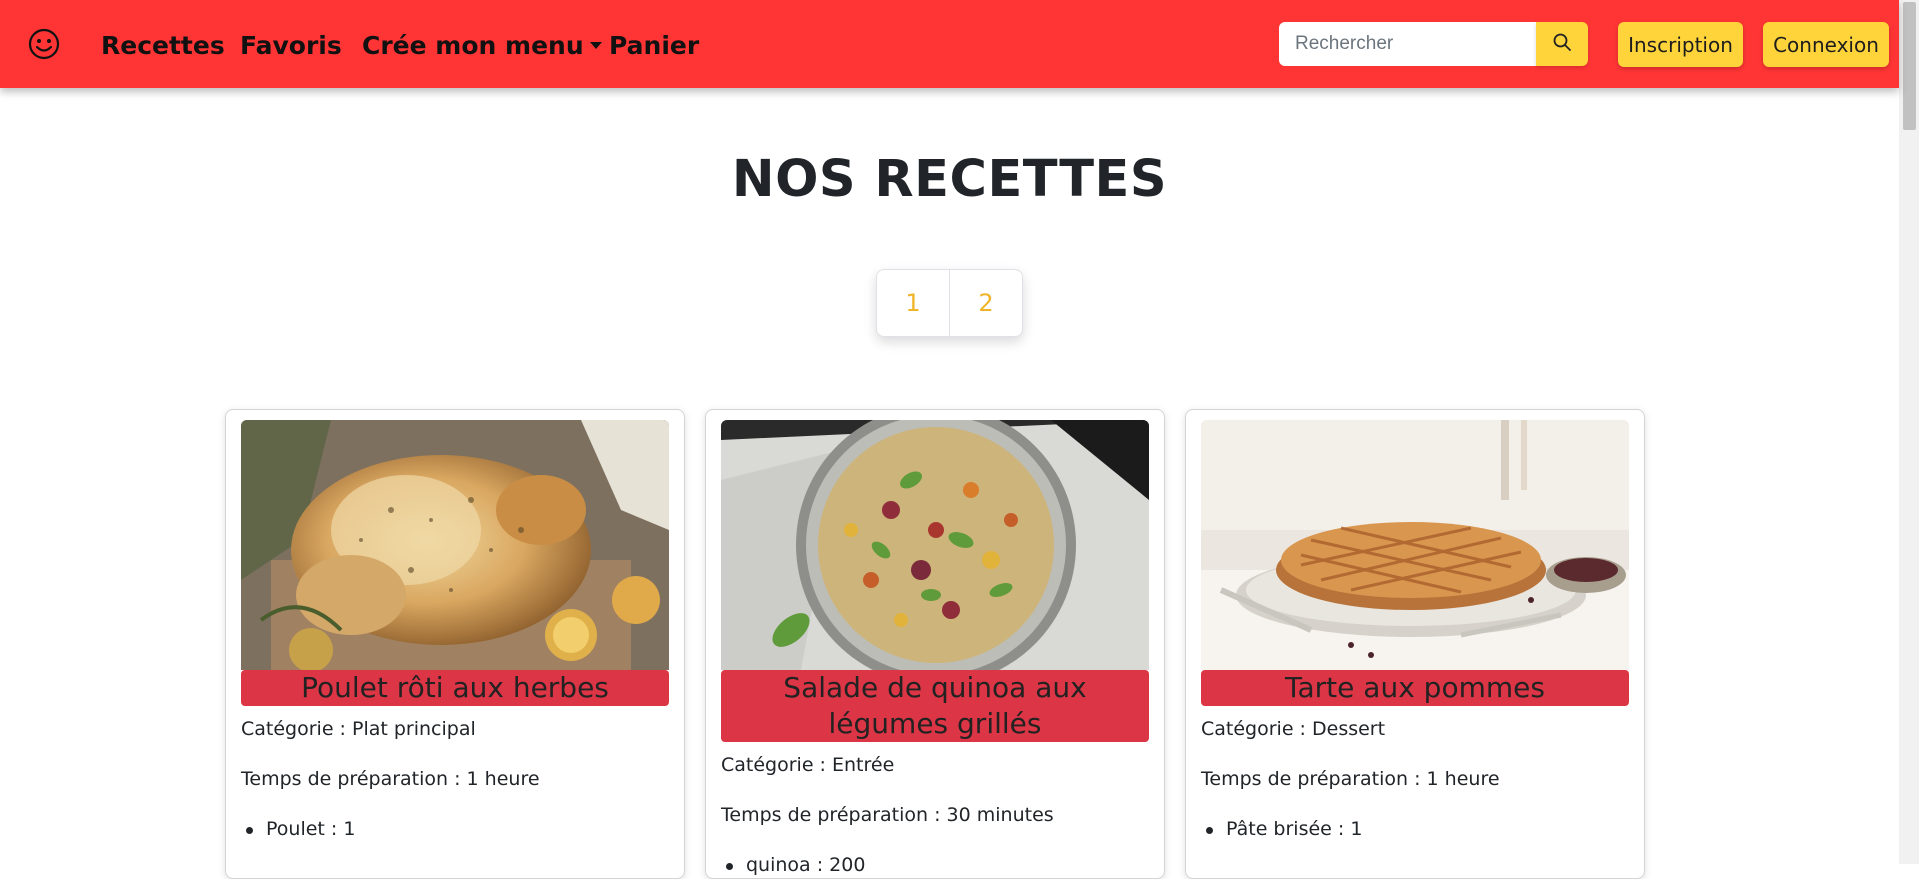  What do you see at coordinates (455, 545) in the screenshot?
I see `roast-chicken-image` at bounding box center [455, 545].